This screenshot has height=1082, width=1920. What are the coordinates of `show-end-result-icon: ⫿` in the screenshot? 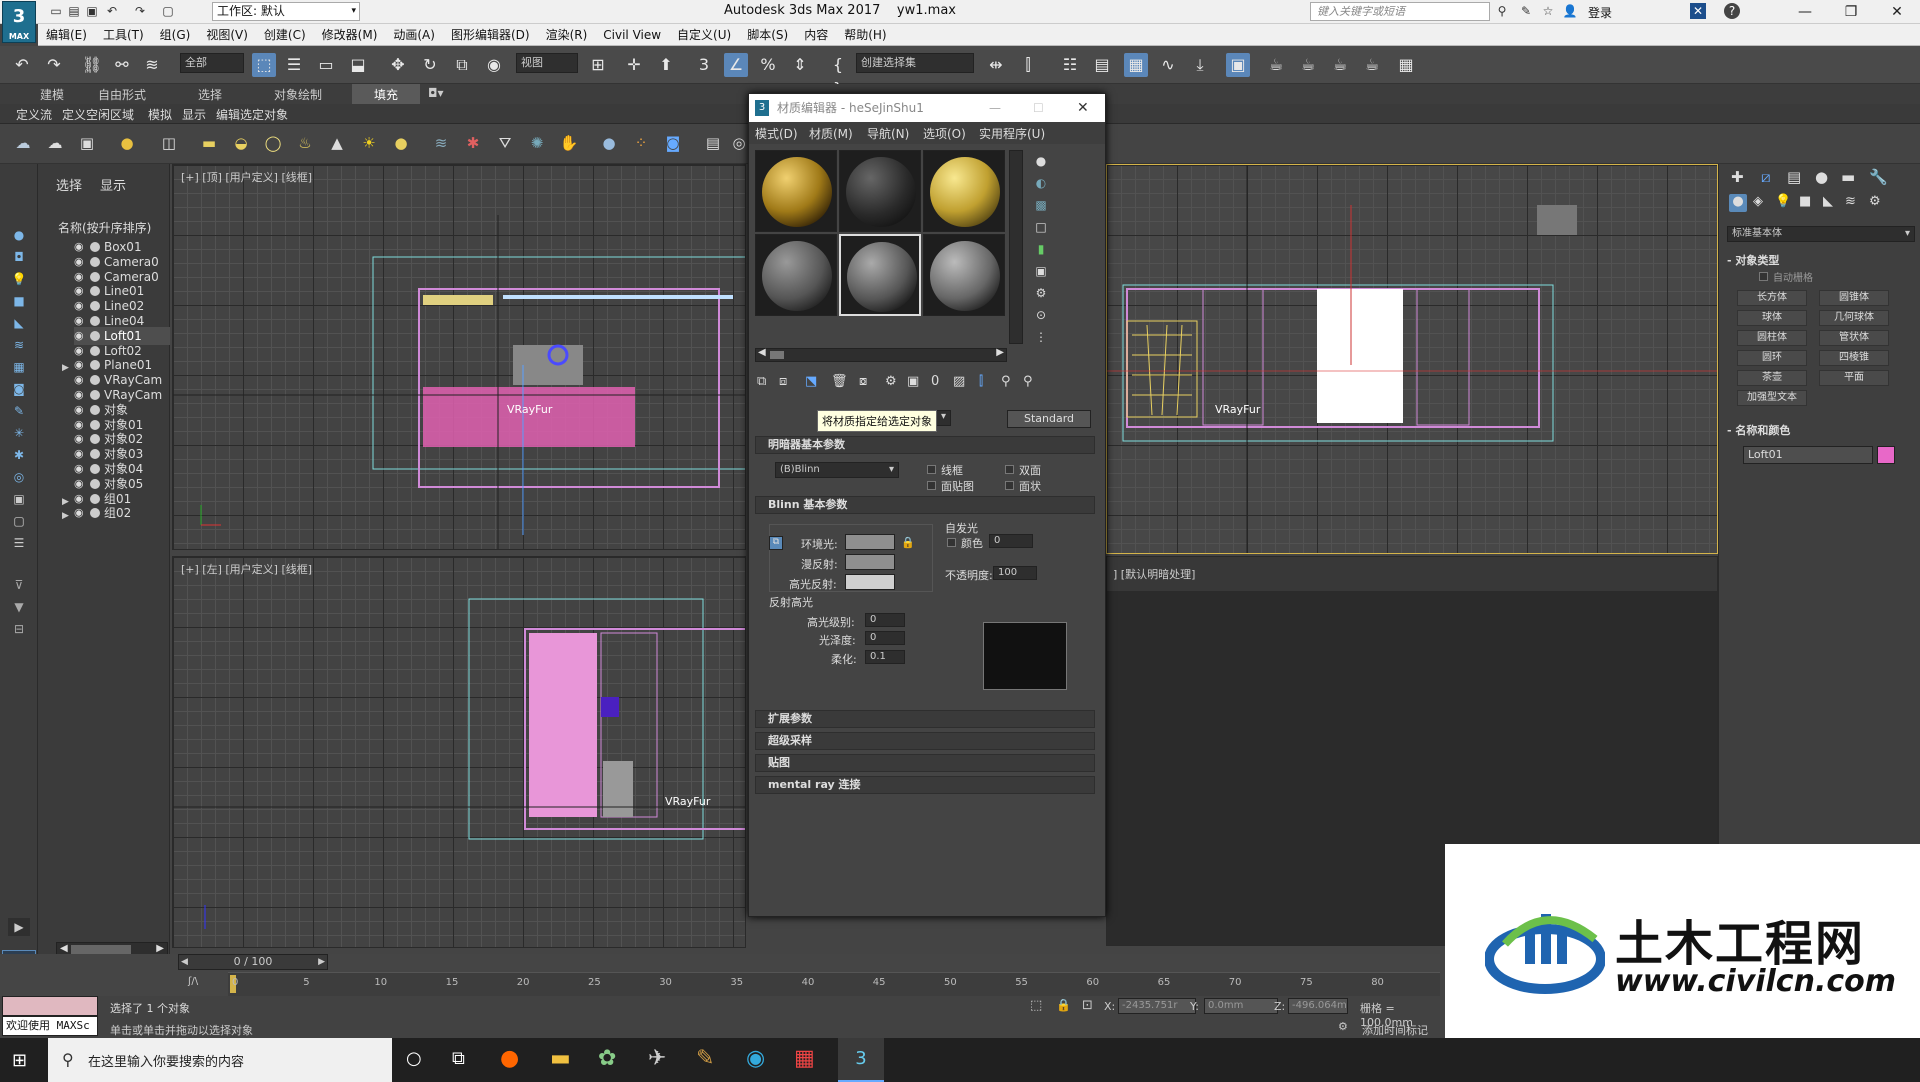 It's located at (981, 381).